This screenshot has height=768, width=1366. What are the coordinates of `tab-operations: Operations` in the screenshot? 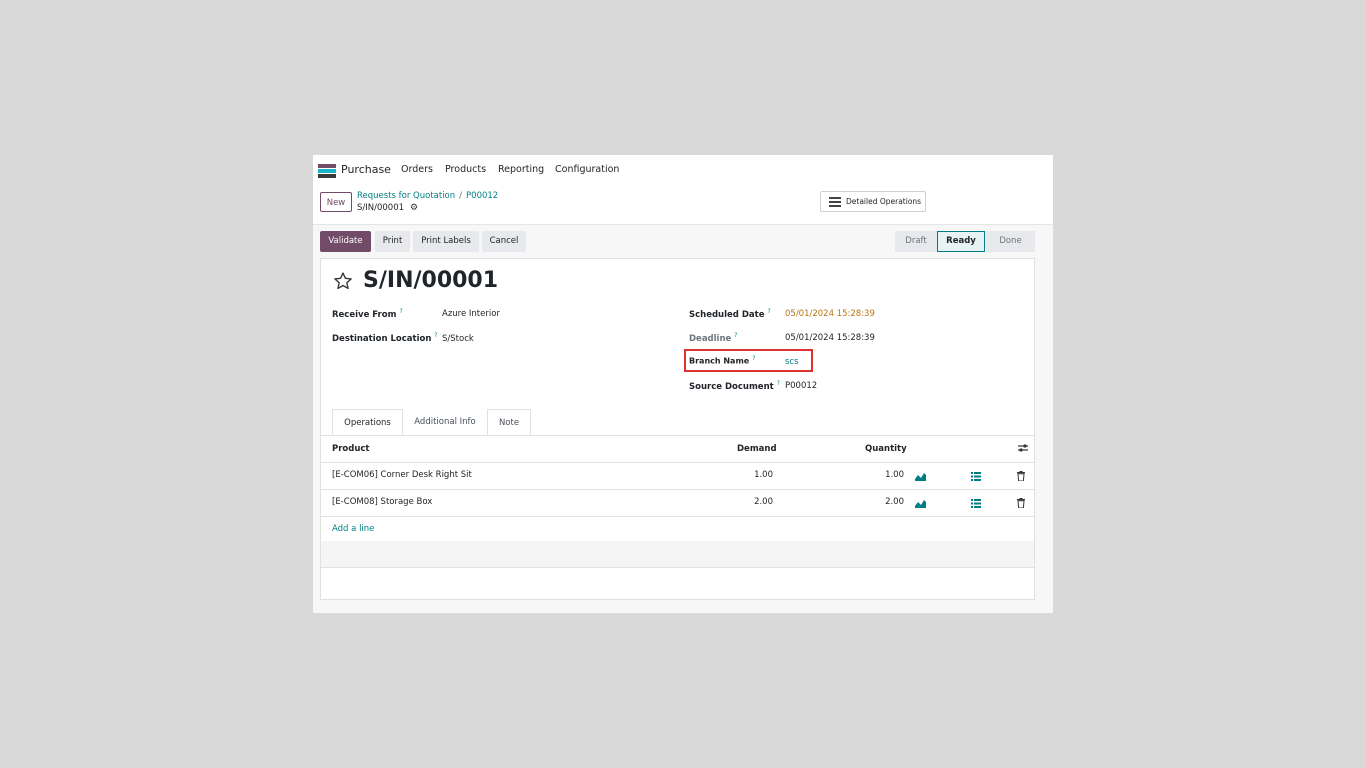 It's located at (367, 422).